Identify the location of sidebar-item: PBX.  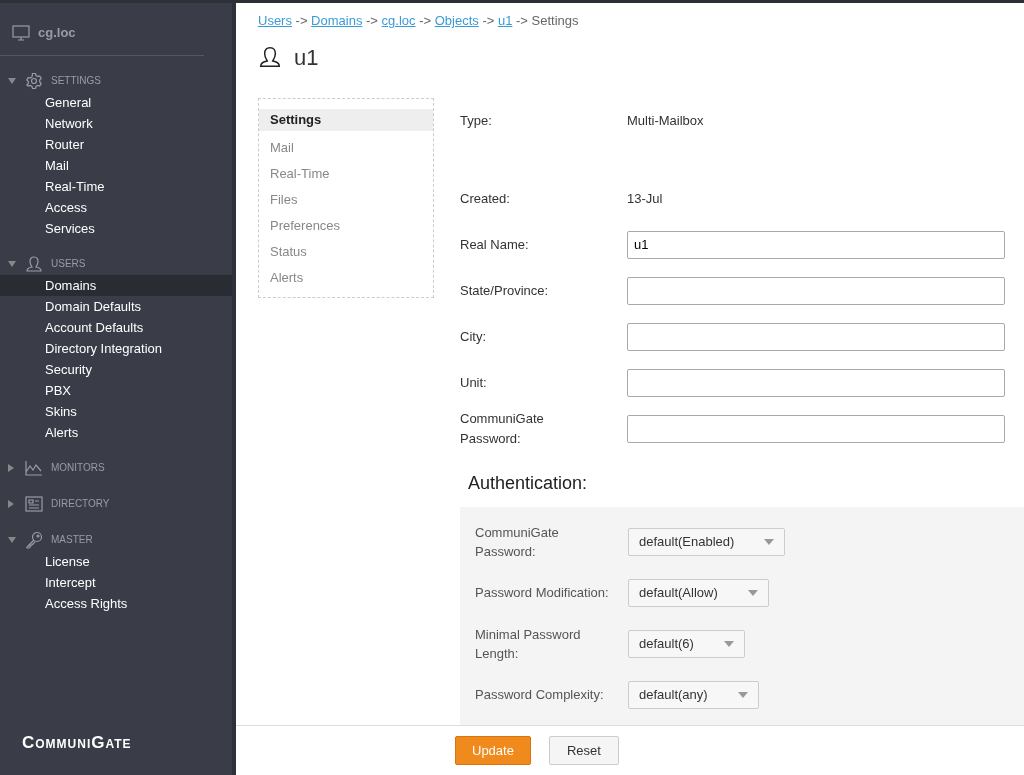
(116, 390).